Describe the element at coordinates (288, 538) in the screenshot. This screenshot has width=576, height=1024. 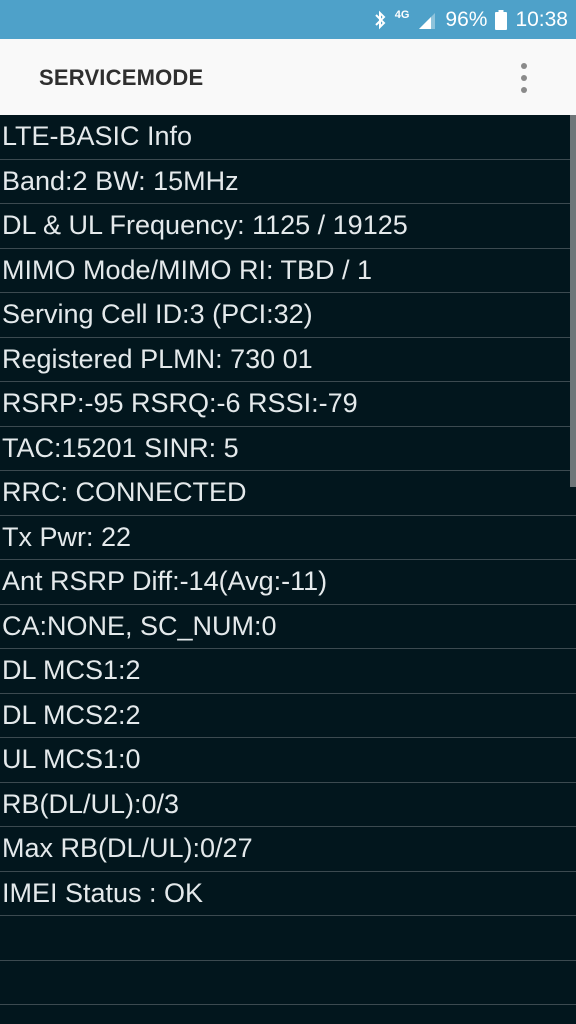
I see `list-item: Tx Pwr: 22` at that location.